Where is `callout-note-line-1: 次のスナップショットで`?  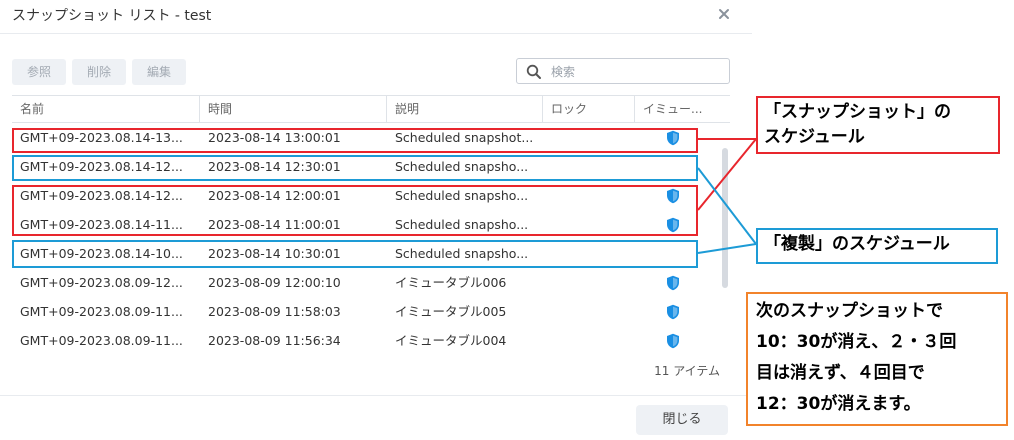
callout-note-line-1: 次のスナップショットで is located at coordinates (849, 311).